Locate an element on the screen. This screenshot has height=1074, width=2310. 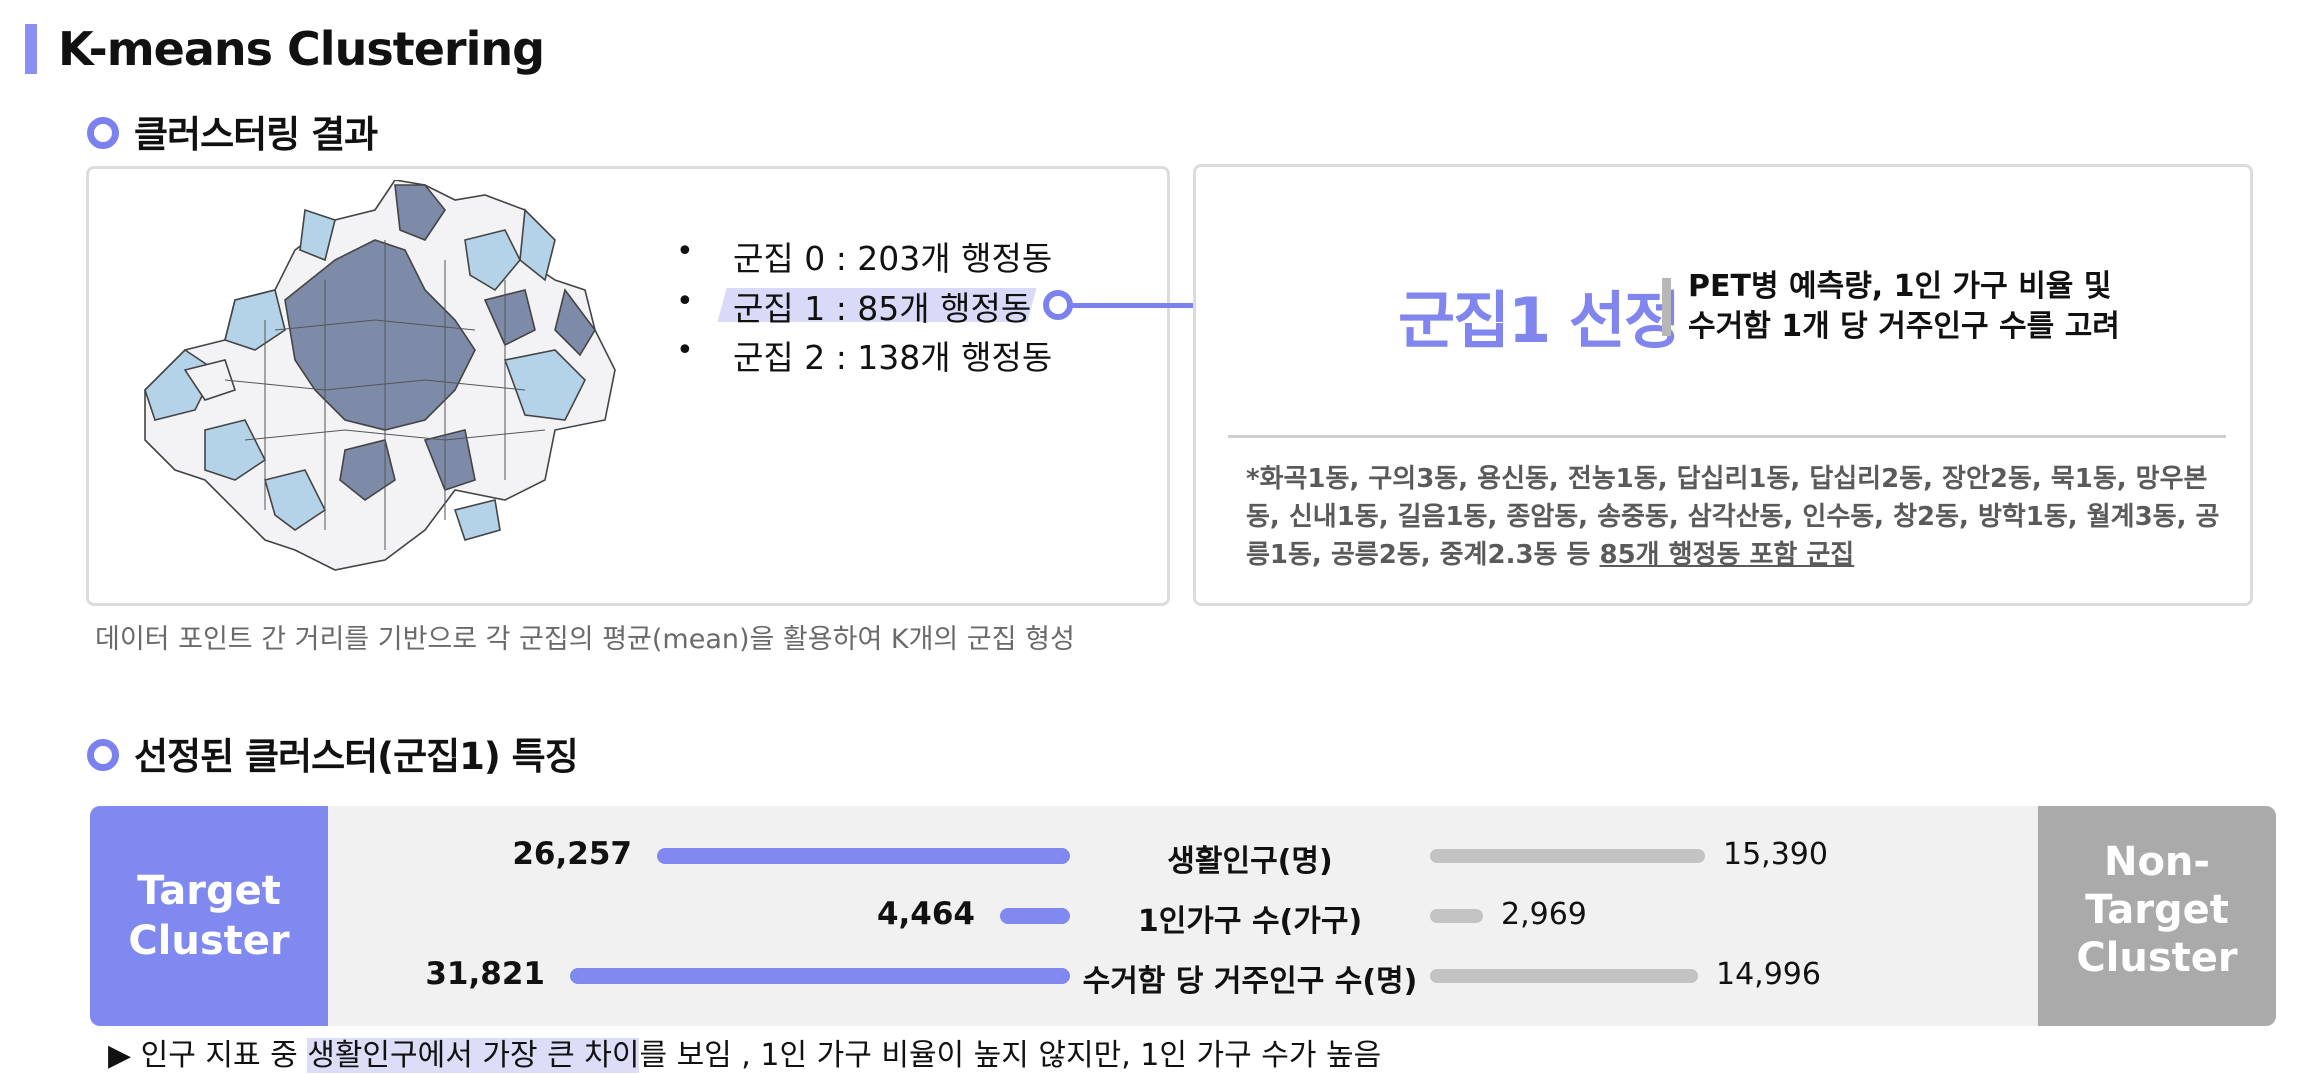
seoul-dong-cluster-map is located at coordinates (380, 375).